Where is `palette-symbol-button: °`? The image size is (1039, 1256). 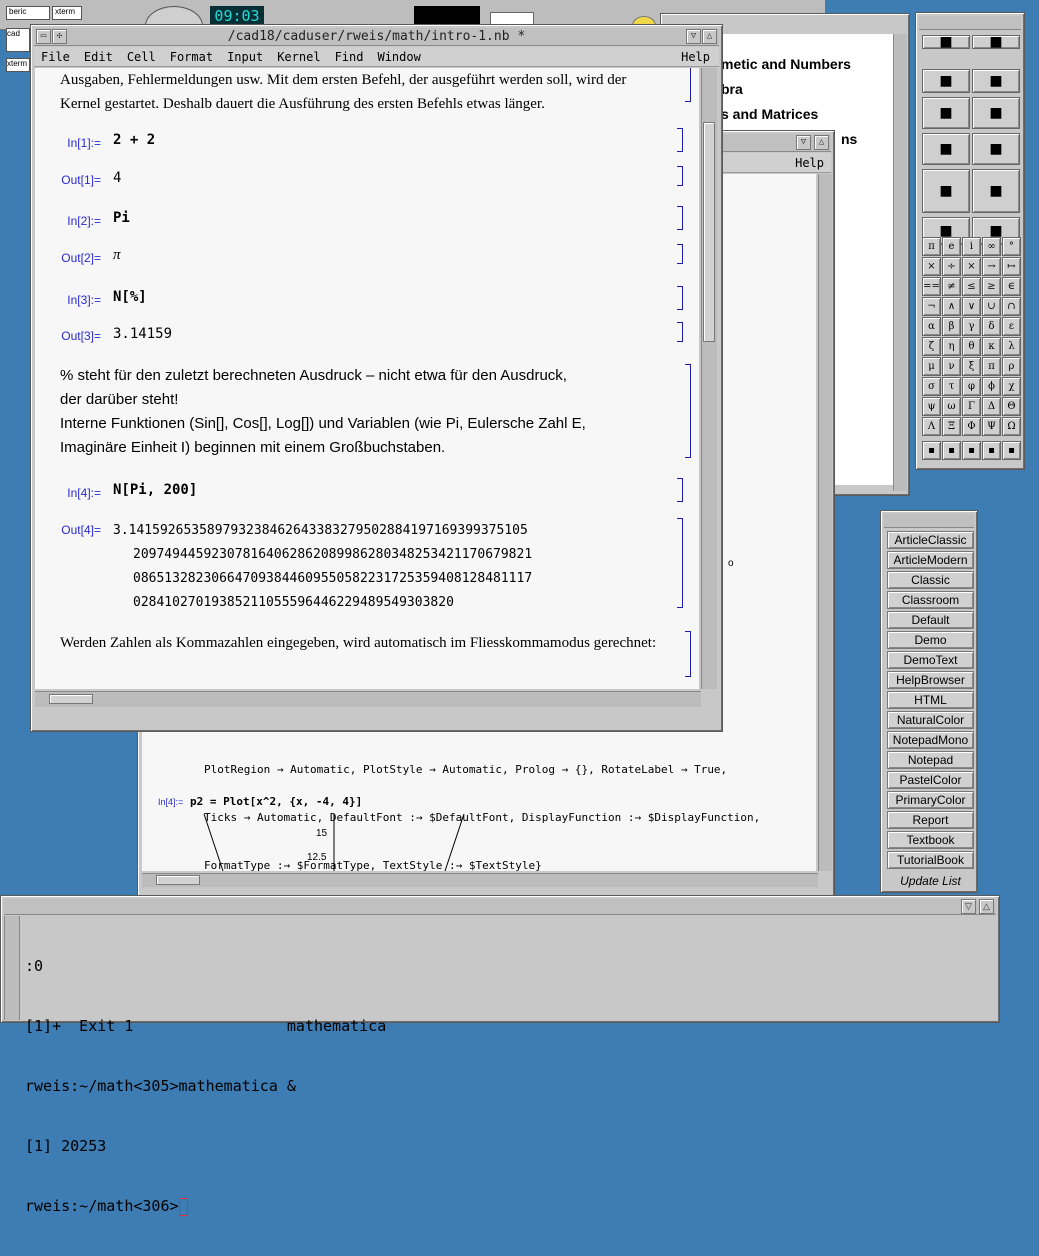 palette-symbol-button: ° is located at coordinates (1011, 246).